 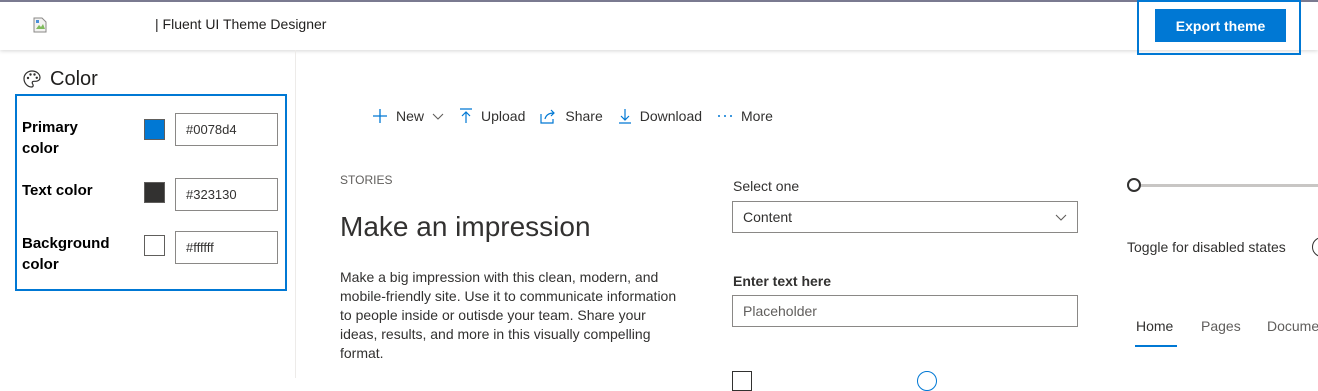 What do you see at coordinates (905, 217) in the screenshot?
I see `select-dropdown: Content` at bounding box center [905, 217].